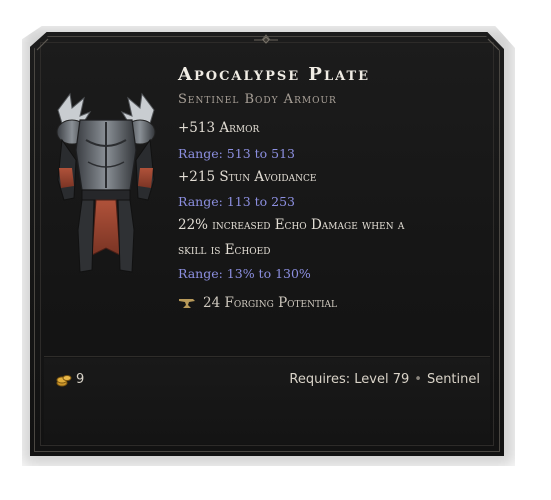 The image size is (551, 500). What do you see at coordinates (244, 273) in the screenshot?
I see `affix-echo-range: Range: 13% to 130%` at bounding box center [244, 273].